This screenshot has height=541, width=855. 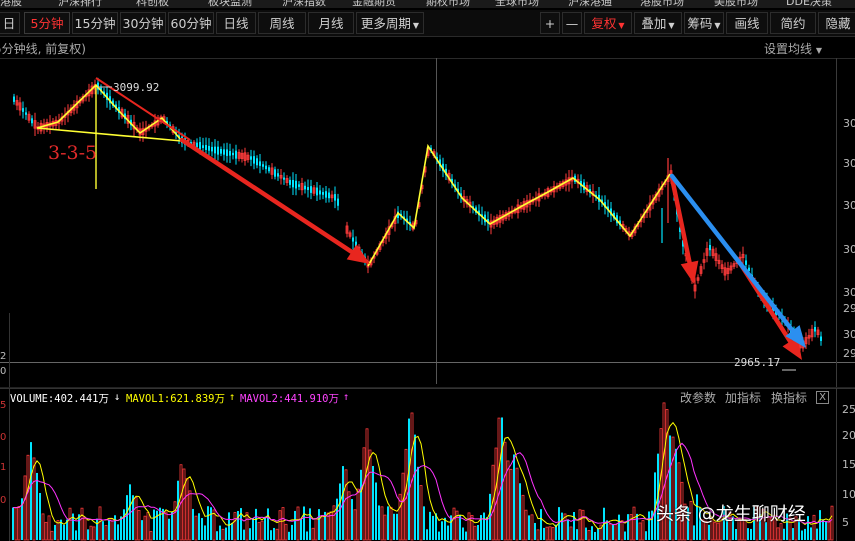 I want to click on left-axis-tick-label: 2, so click(x=3, y=356).